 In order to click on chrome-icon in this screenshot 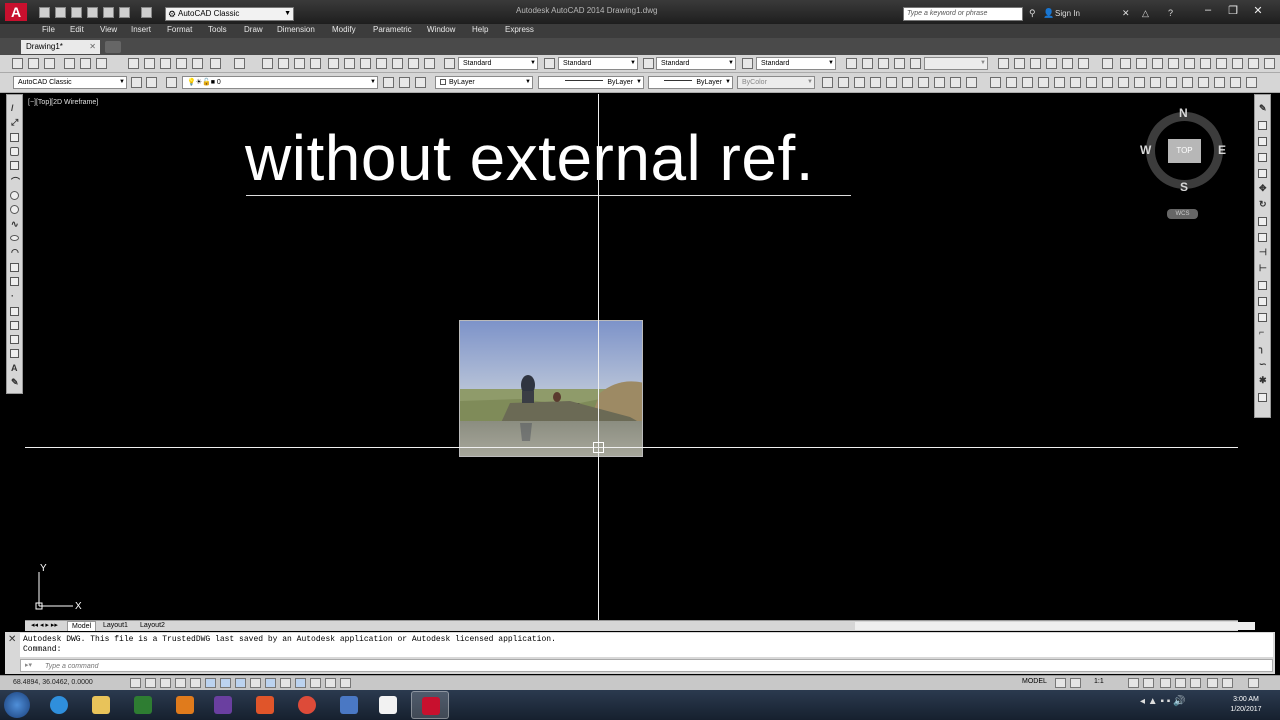, I will do `click(307, 705)`.